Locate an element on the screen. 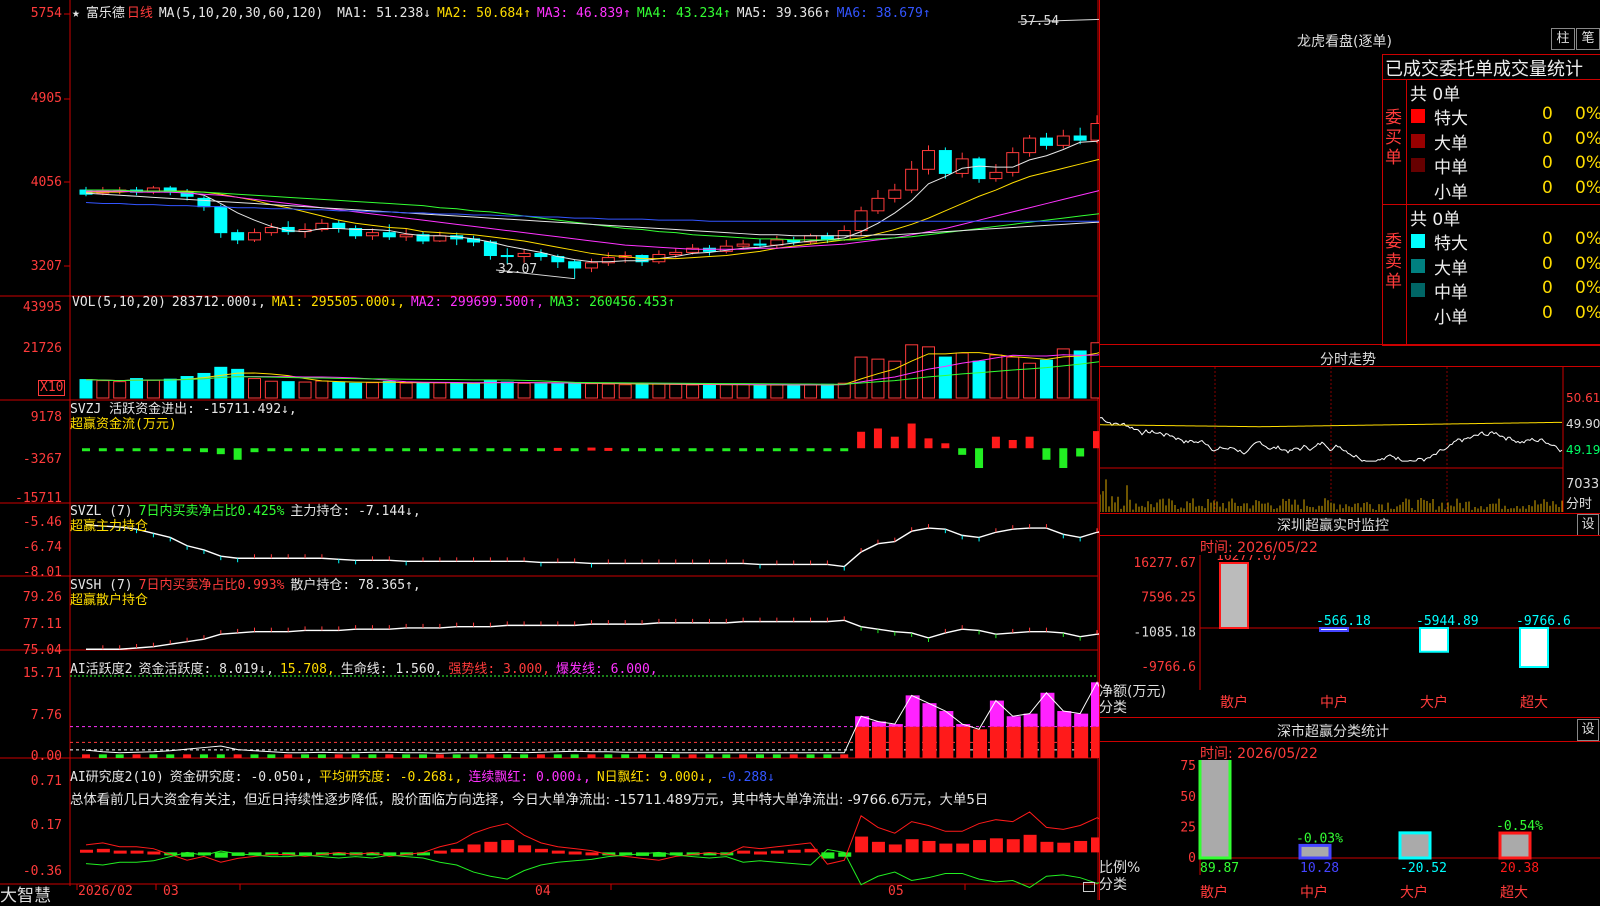  svzl-y-tick: -6.74 is located at coordinates (42, 547).